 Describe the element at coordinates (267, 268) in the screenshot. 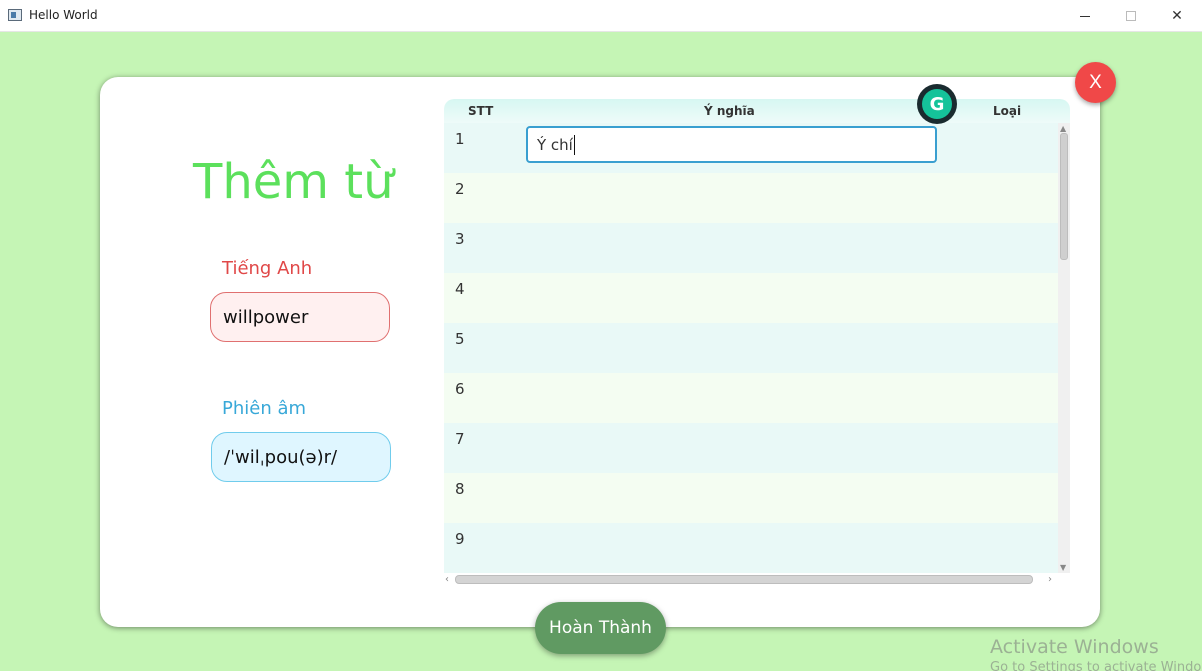

I see `english-label: Tiếng Anh` at that location.